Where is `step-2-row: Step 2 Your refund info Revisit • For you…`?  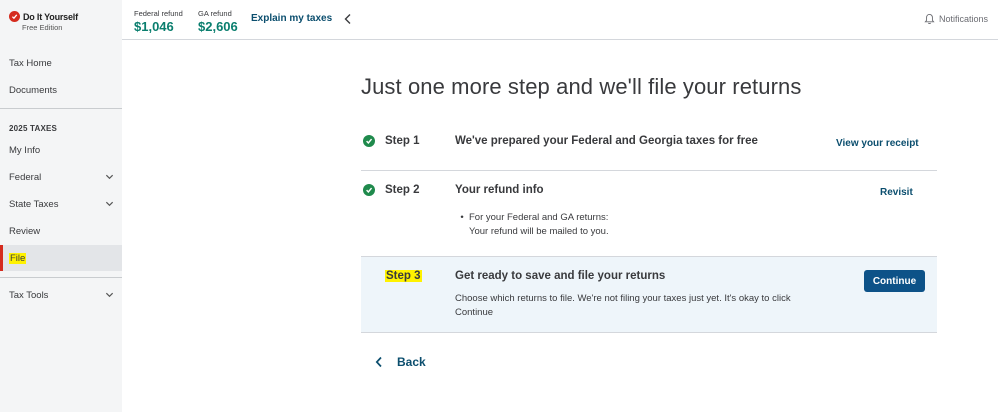 step-2-row: Step 2 Your refund info Revisit • For you… is located at coordinates (649, 213).